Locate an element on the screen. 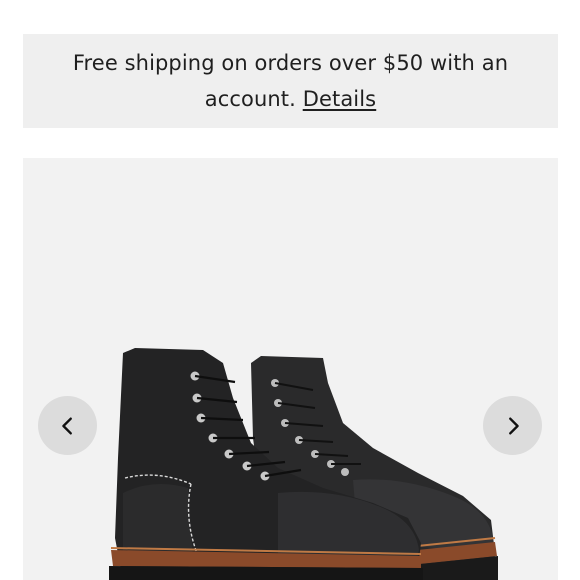  chevron-left-icon is located at coordinates (66, 425).